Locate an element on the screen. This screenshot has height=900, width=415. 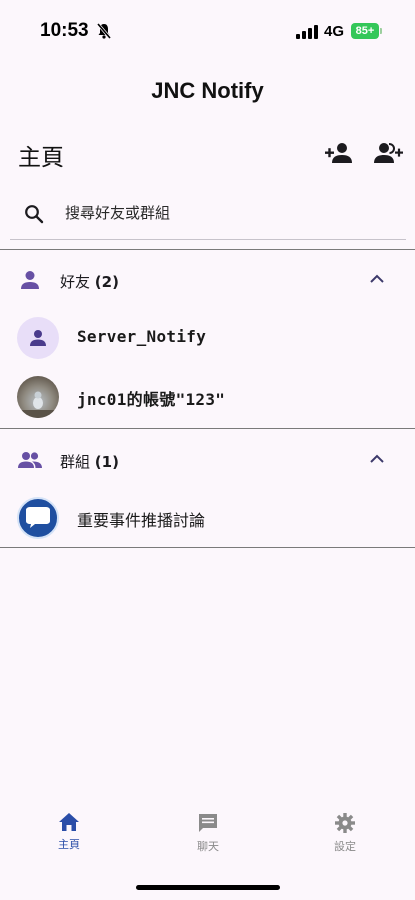
friend-row: jnc01的帳號"123" is located at coordinates (207, 397).